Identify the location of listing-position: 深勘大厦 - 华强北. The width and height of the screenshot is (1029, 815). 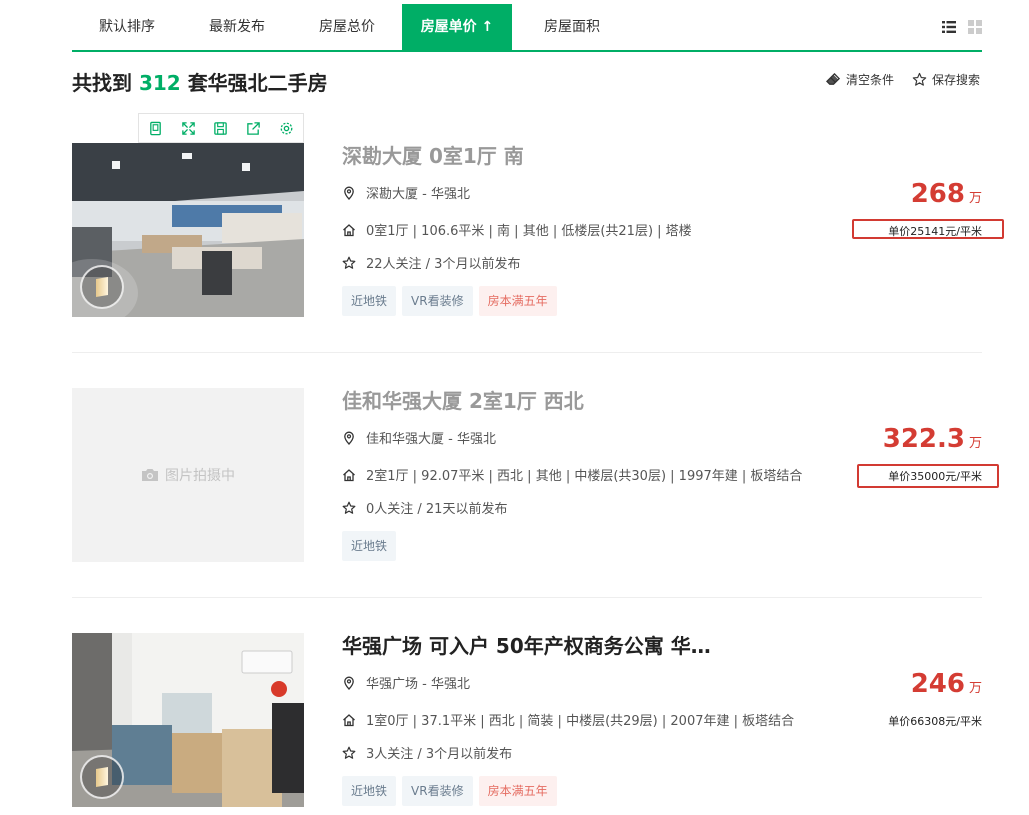
(406, 192).